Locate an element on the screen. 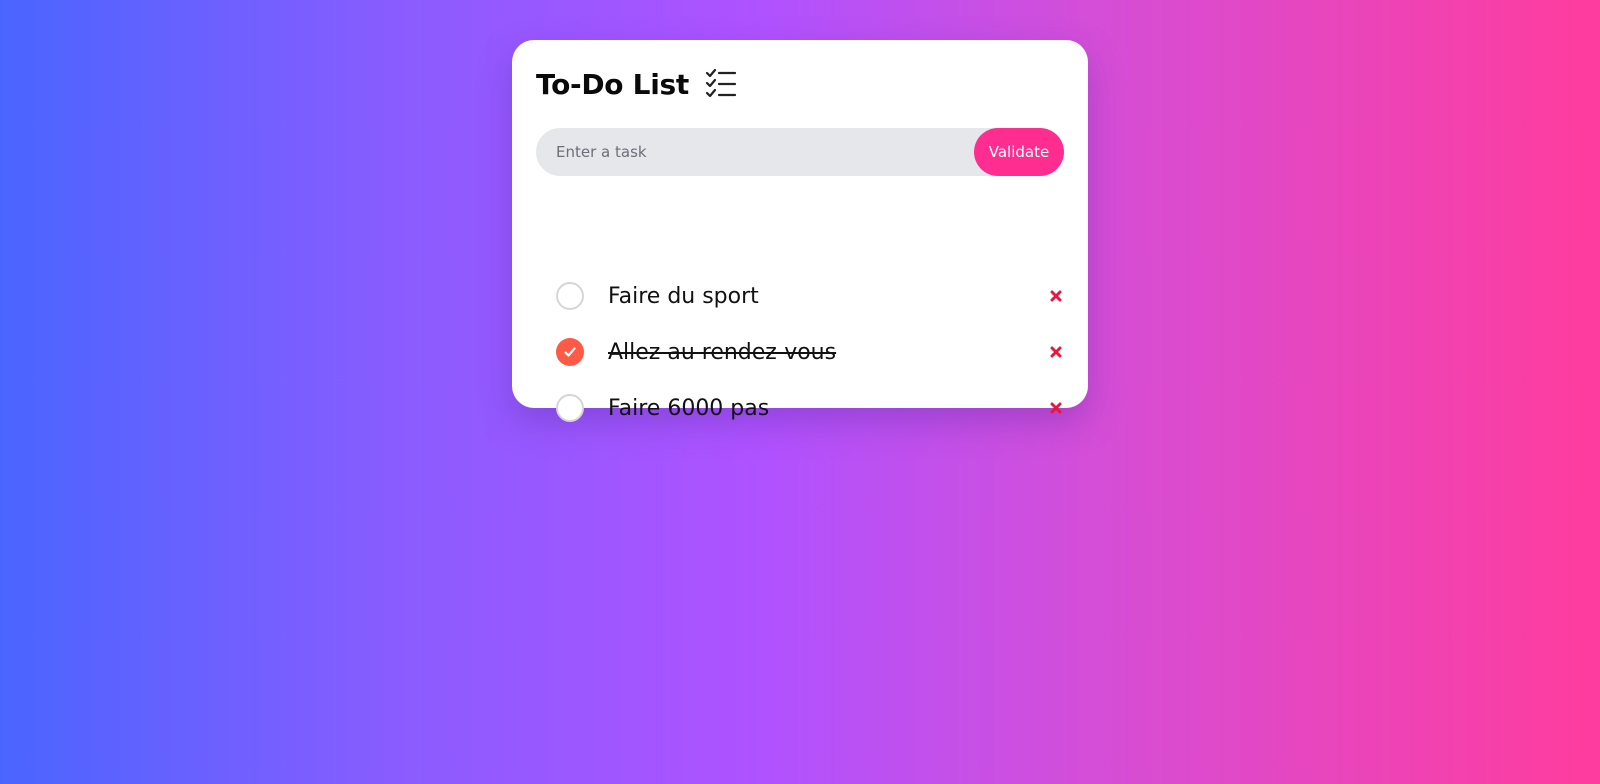 This screenshot has height=784, width=1600. task-label: Allez au rendez-vous is located at coordinates (722, 352).